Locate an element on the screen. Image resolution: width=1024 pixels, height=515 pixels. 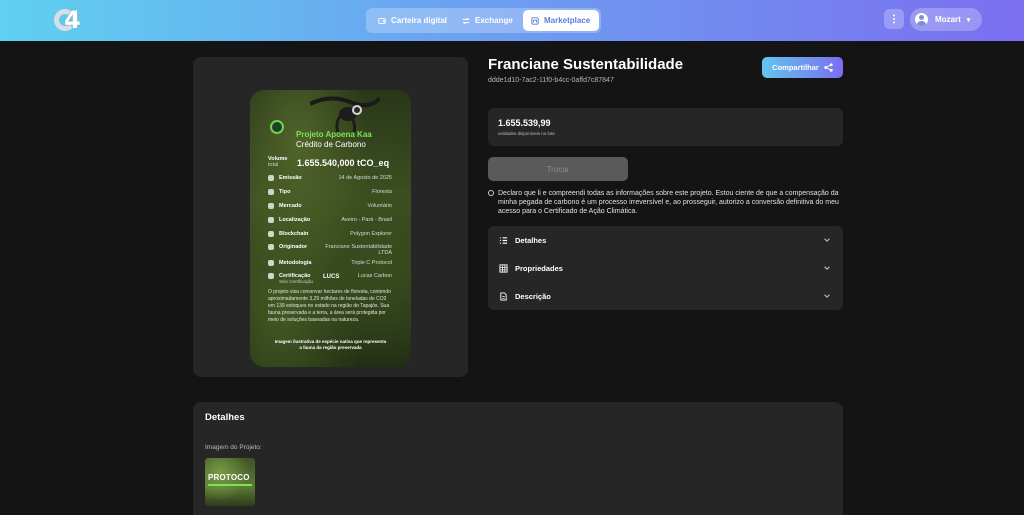
row-key: Metodologia is located at coordinates (295, 263).